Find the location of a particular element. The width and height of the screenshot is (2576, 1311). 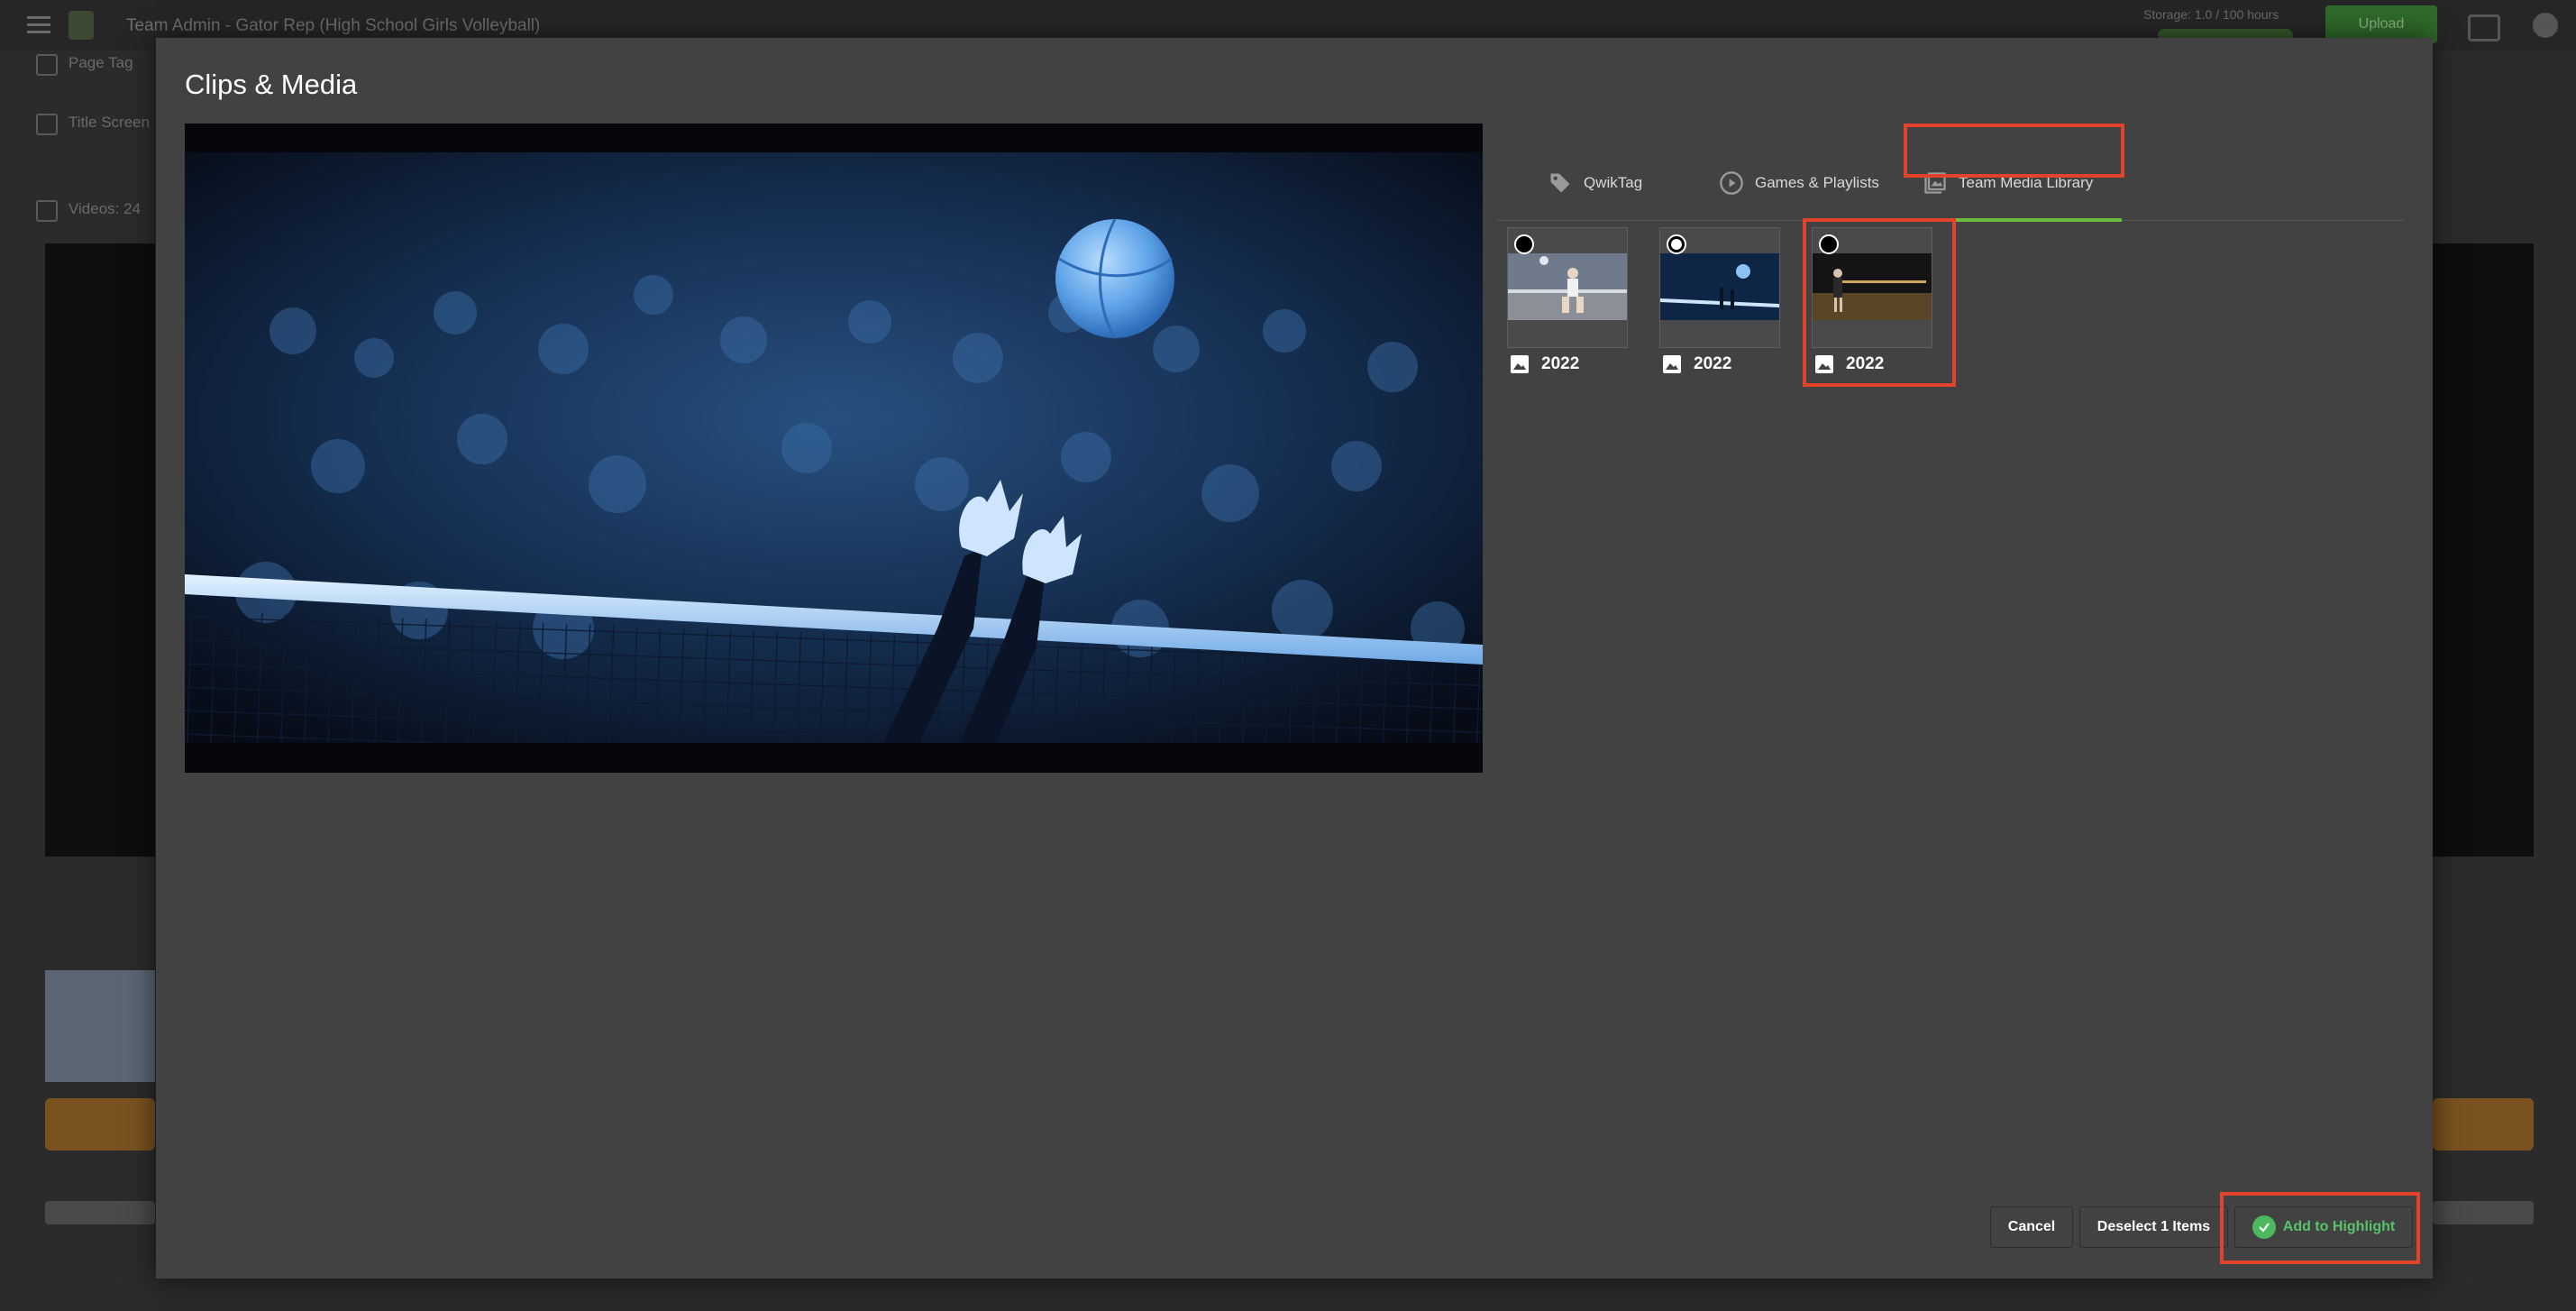

background-row-title-screen: Title Screen is located at coordinates (94, 122).